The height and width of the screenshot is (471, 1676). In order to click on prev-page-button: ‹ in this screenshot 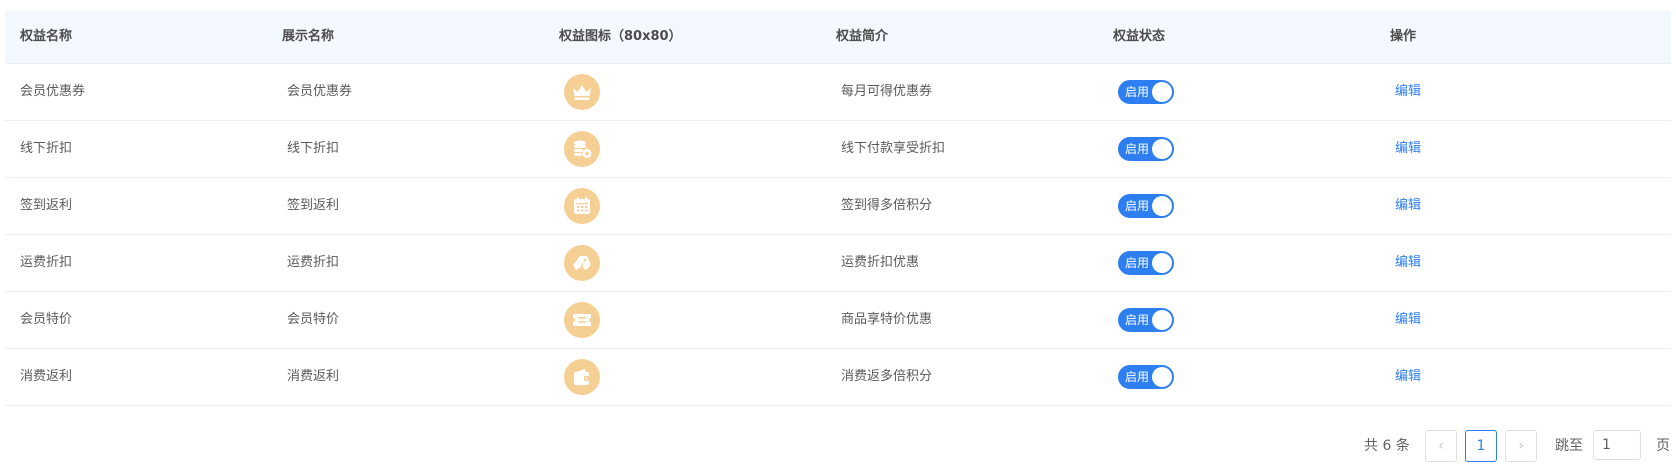, I will do `click(1441, 446)`.